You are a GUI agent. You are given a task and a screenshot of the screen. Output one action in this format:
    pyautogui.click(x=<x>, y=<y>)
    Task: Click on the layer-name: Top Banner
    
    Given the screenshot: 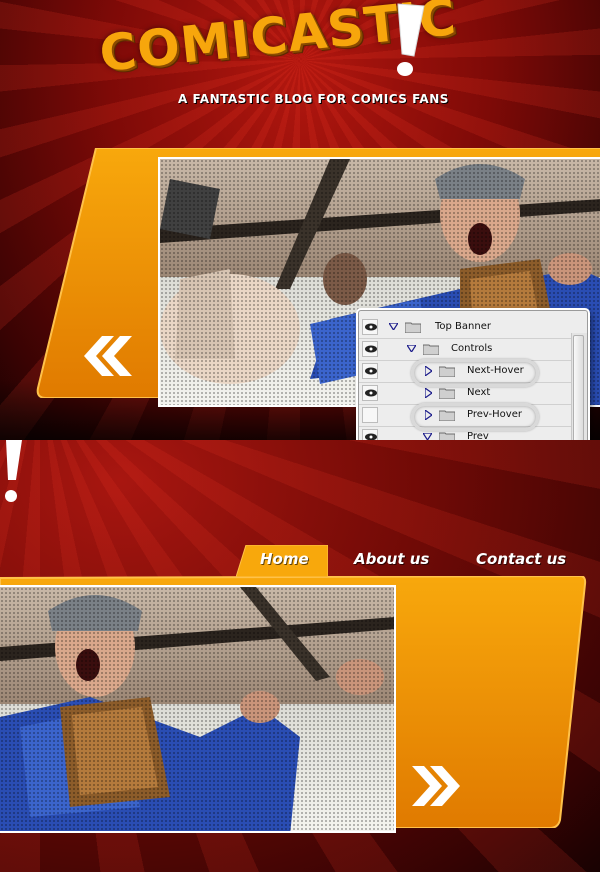 What is the action you would take?
    pyautogui.click(x=463, y=326)
    